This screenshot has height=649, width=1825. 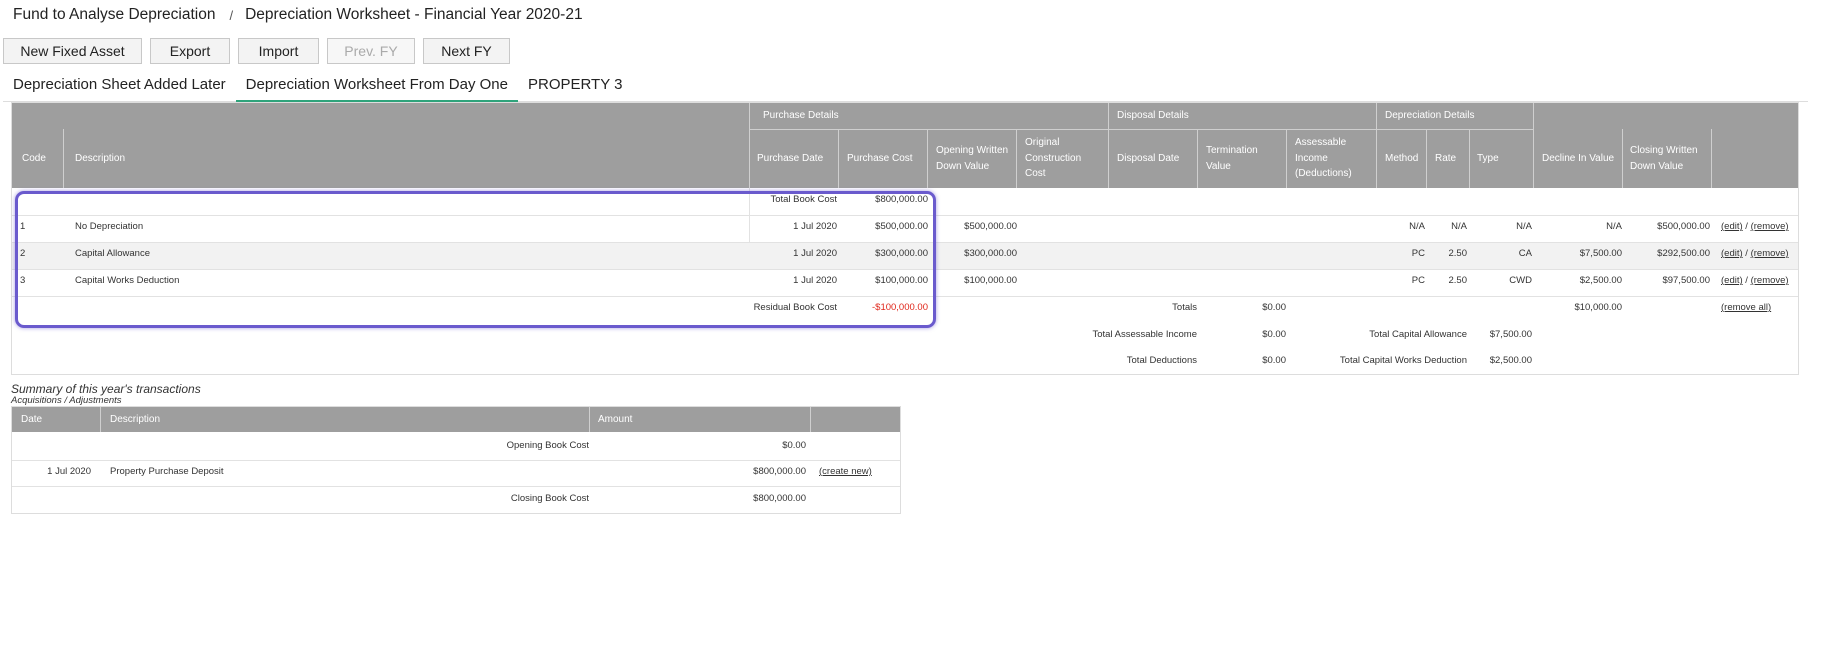 I want to click on breadcrumb-parent: Fund to Analyse Depreciation, so click(x=114, y=15).